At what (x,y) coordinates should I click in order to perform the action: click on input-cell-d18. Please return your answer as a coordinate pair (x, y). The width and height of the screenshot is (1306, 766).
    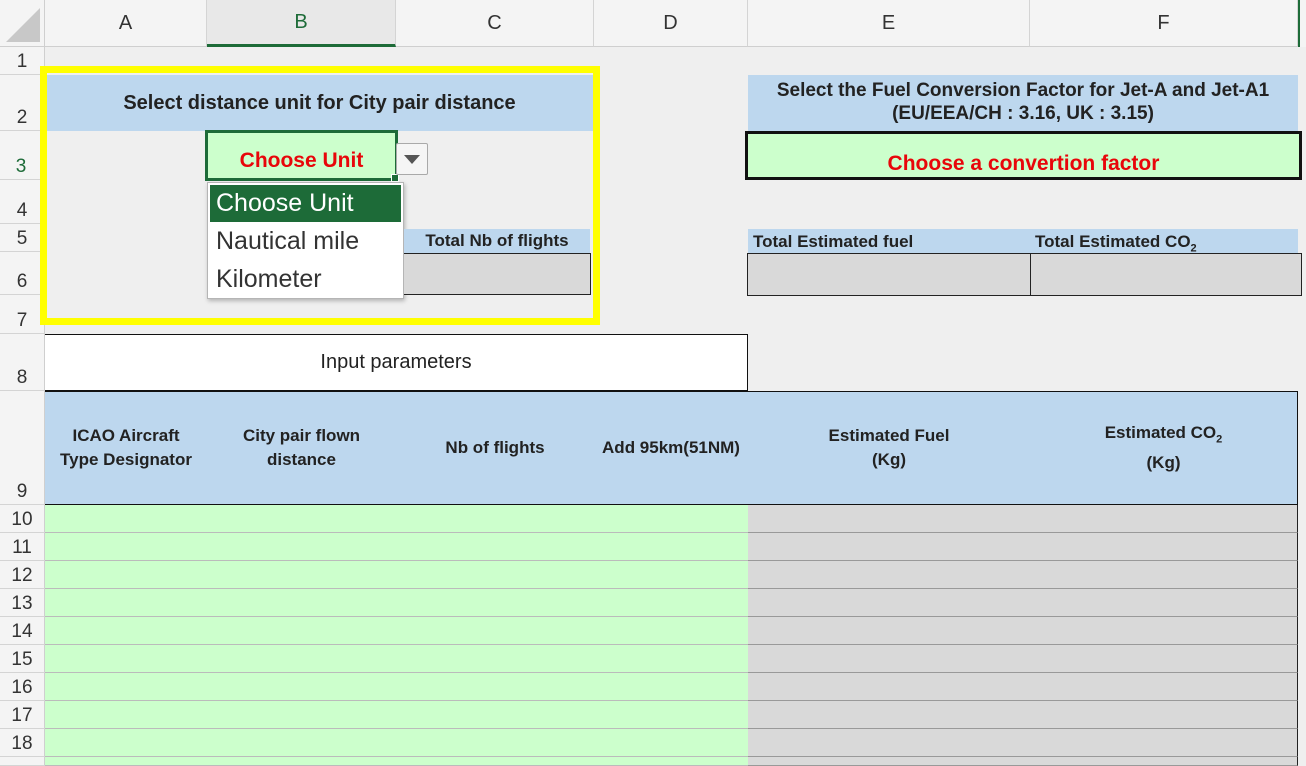
    Looking at the image, I should click on (671, 743).